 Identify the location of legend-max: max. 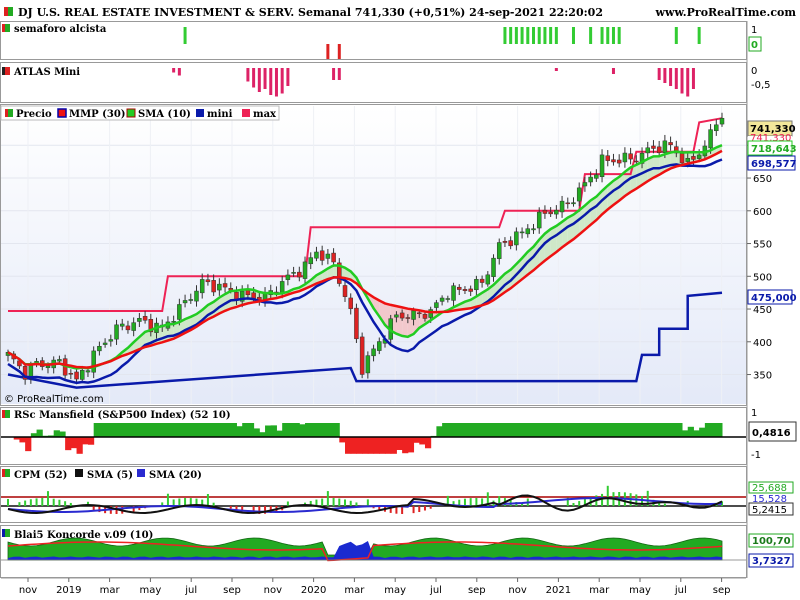
(265, 114).